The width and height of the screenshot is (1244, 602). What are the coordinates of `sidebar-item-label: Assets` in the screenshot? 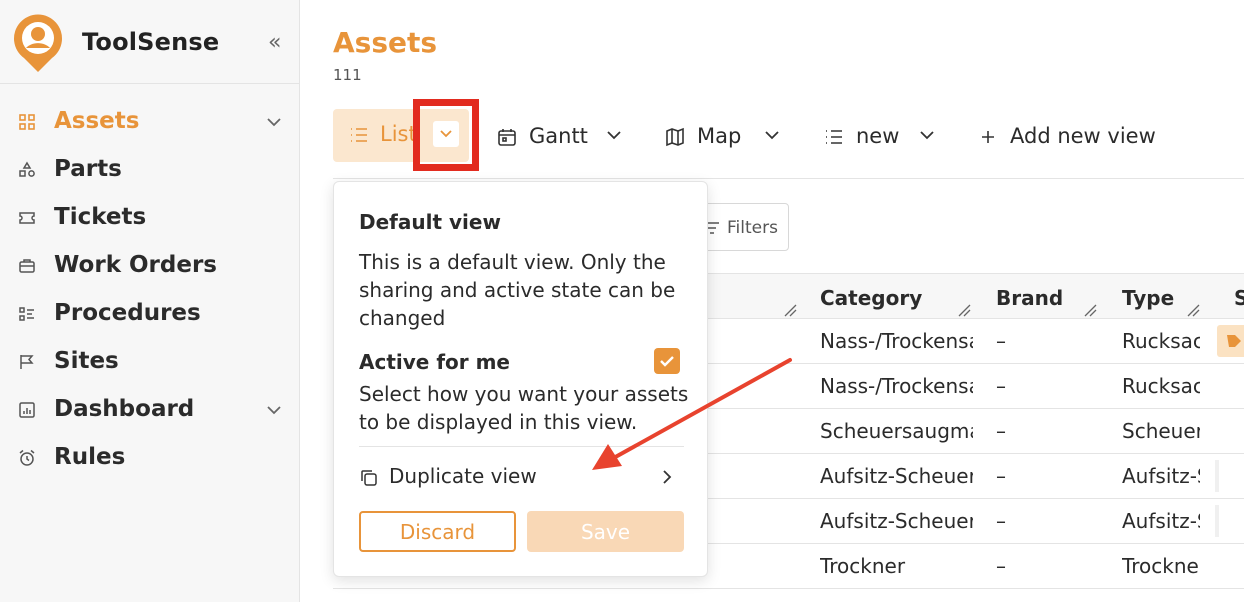 It's located at (97, 121).